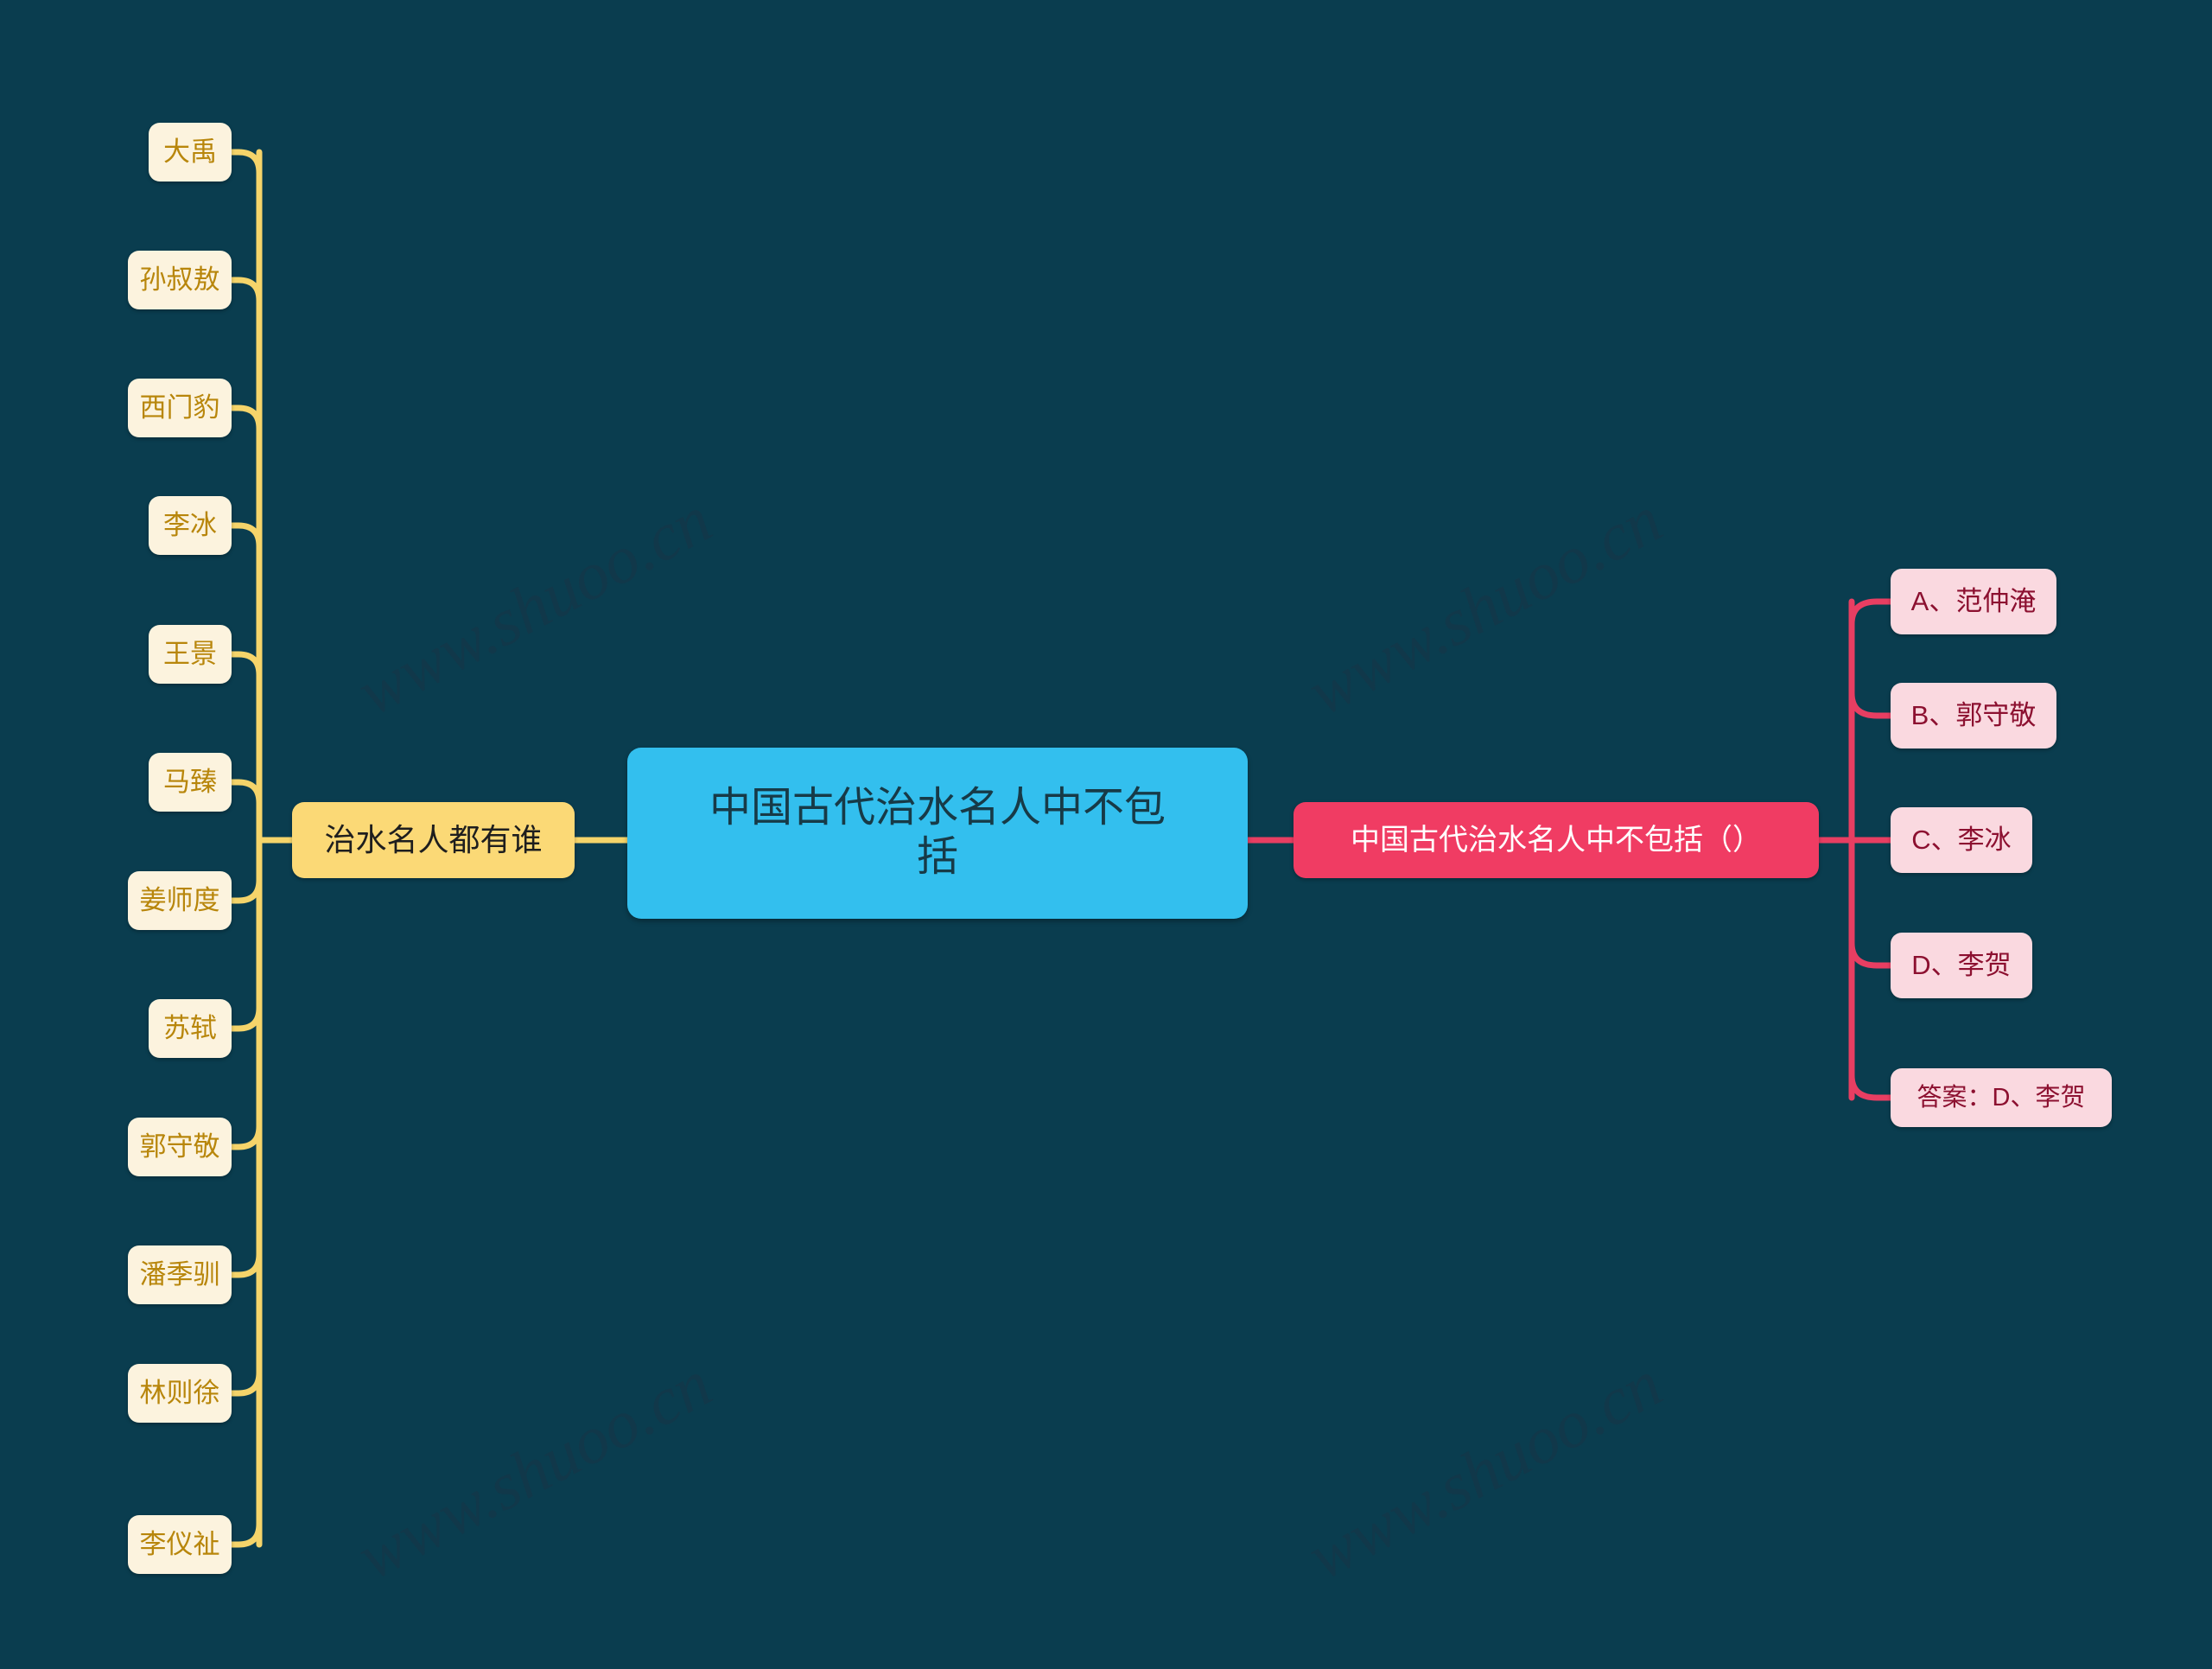  What do you see at coordinates (180, 1544) in the screenshot?
I see `leaf-node-12: 李仪祉` at bounding box center [180, 1544].